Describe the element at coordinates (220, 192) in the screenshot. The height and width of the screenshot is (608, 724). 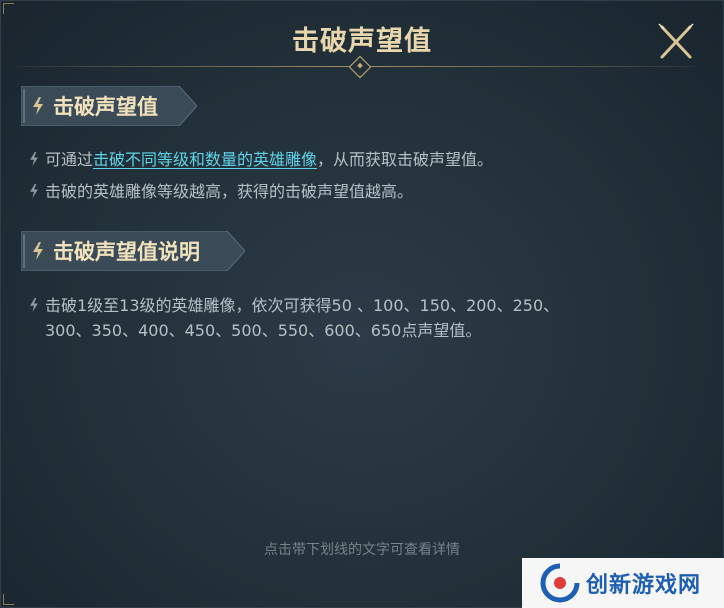
I see `info-line: 击破的英雄雕像等级越高，获得的击破声望值越高。` at that location.